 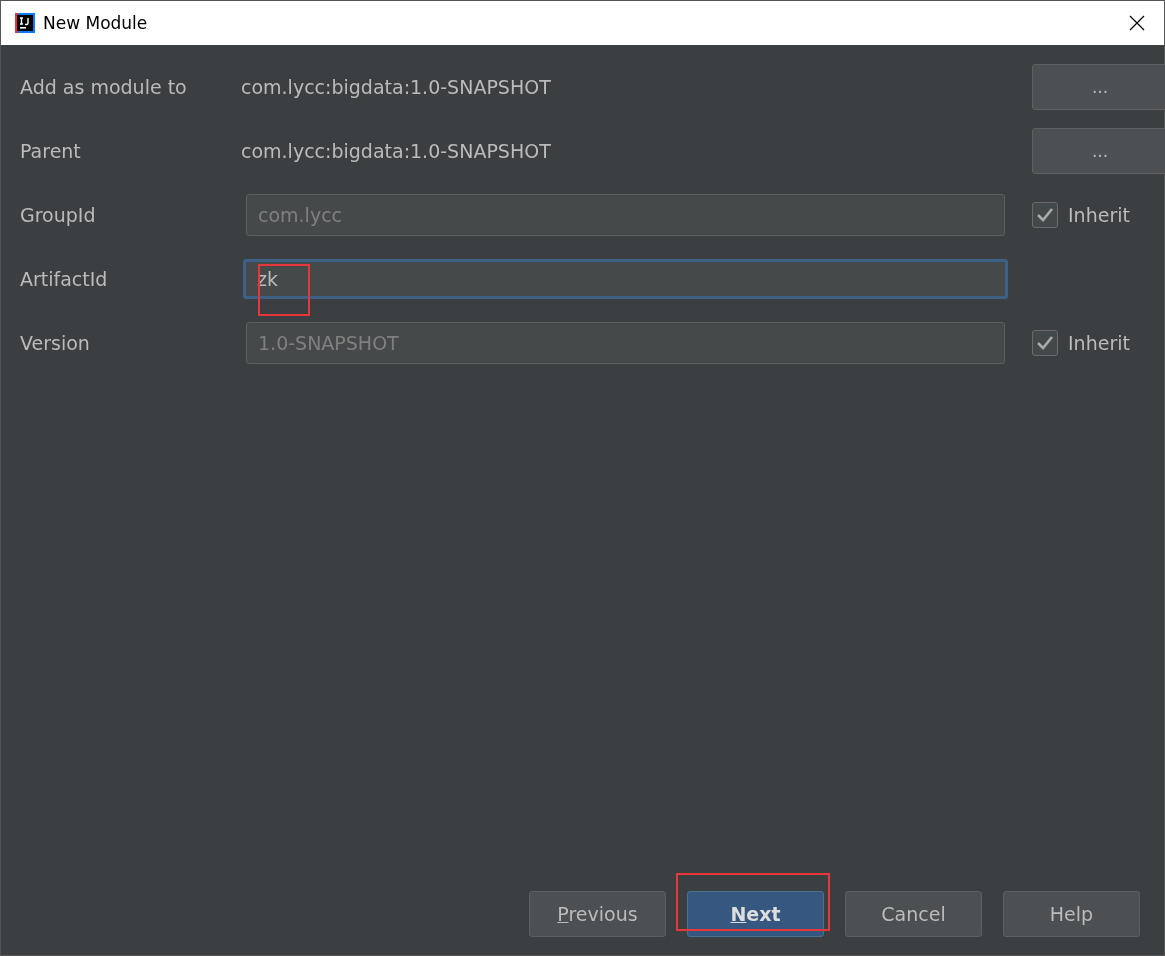 What do you see at coordinates (64, 279) in the screenshot?
I see `field-label: ArtifactId` at bounding box center [64, 279].